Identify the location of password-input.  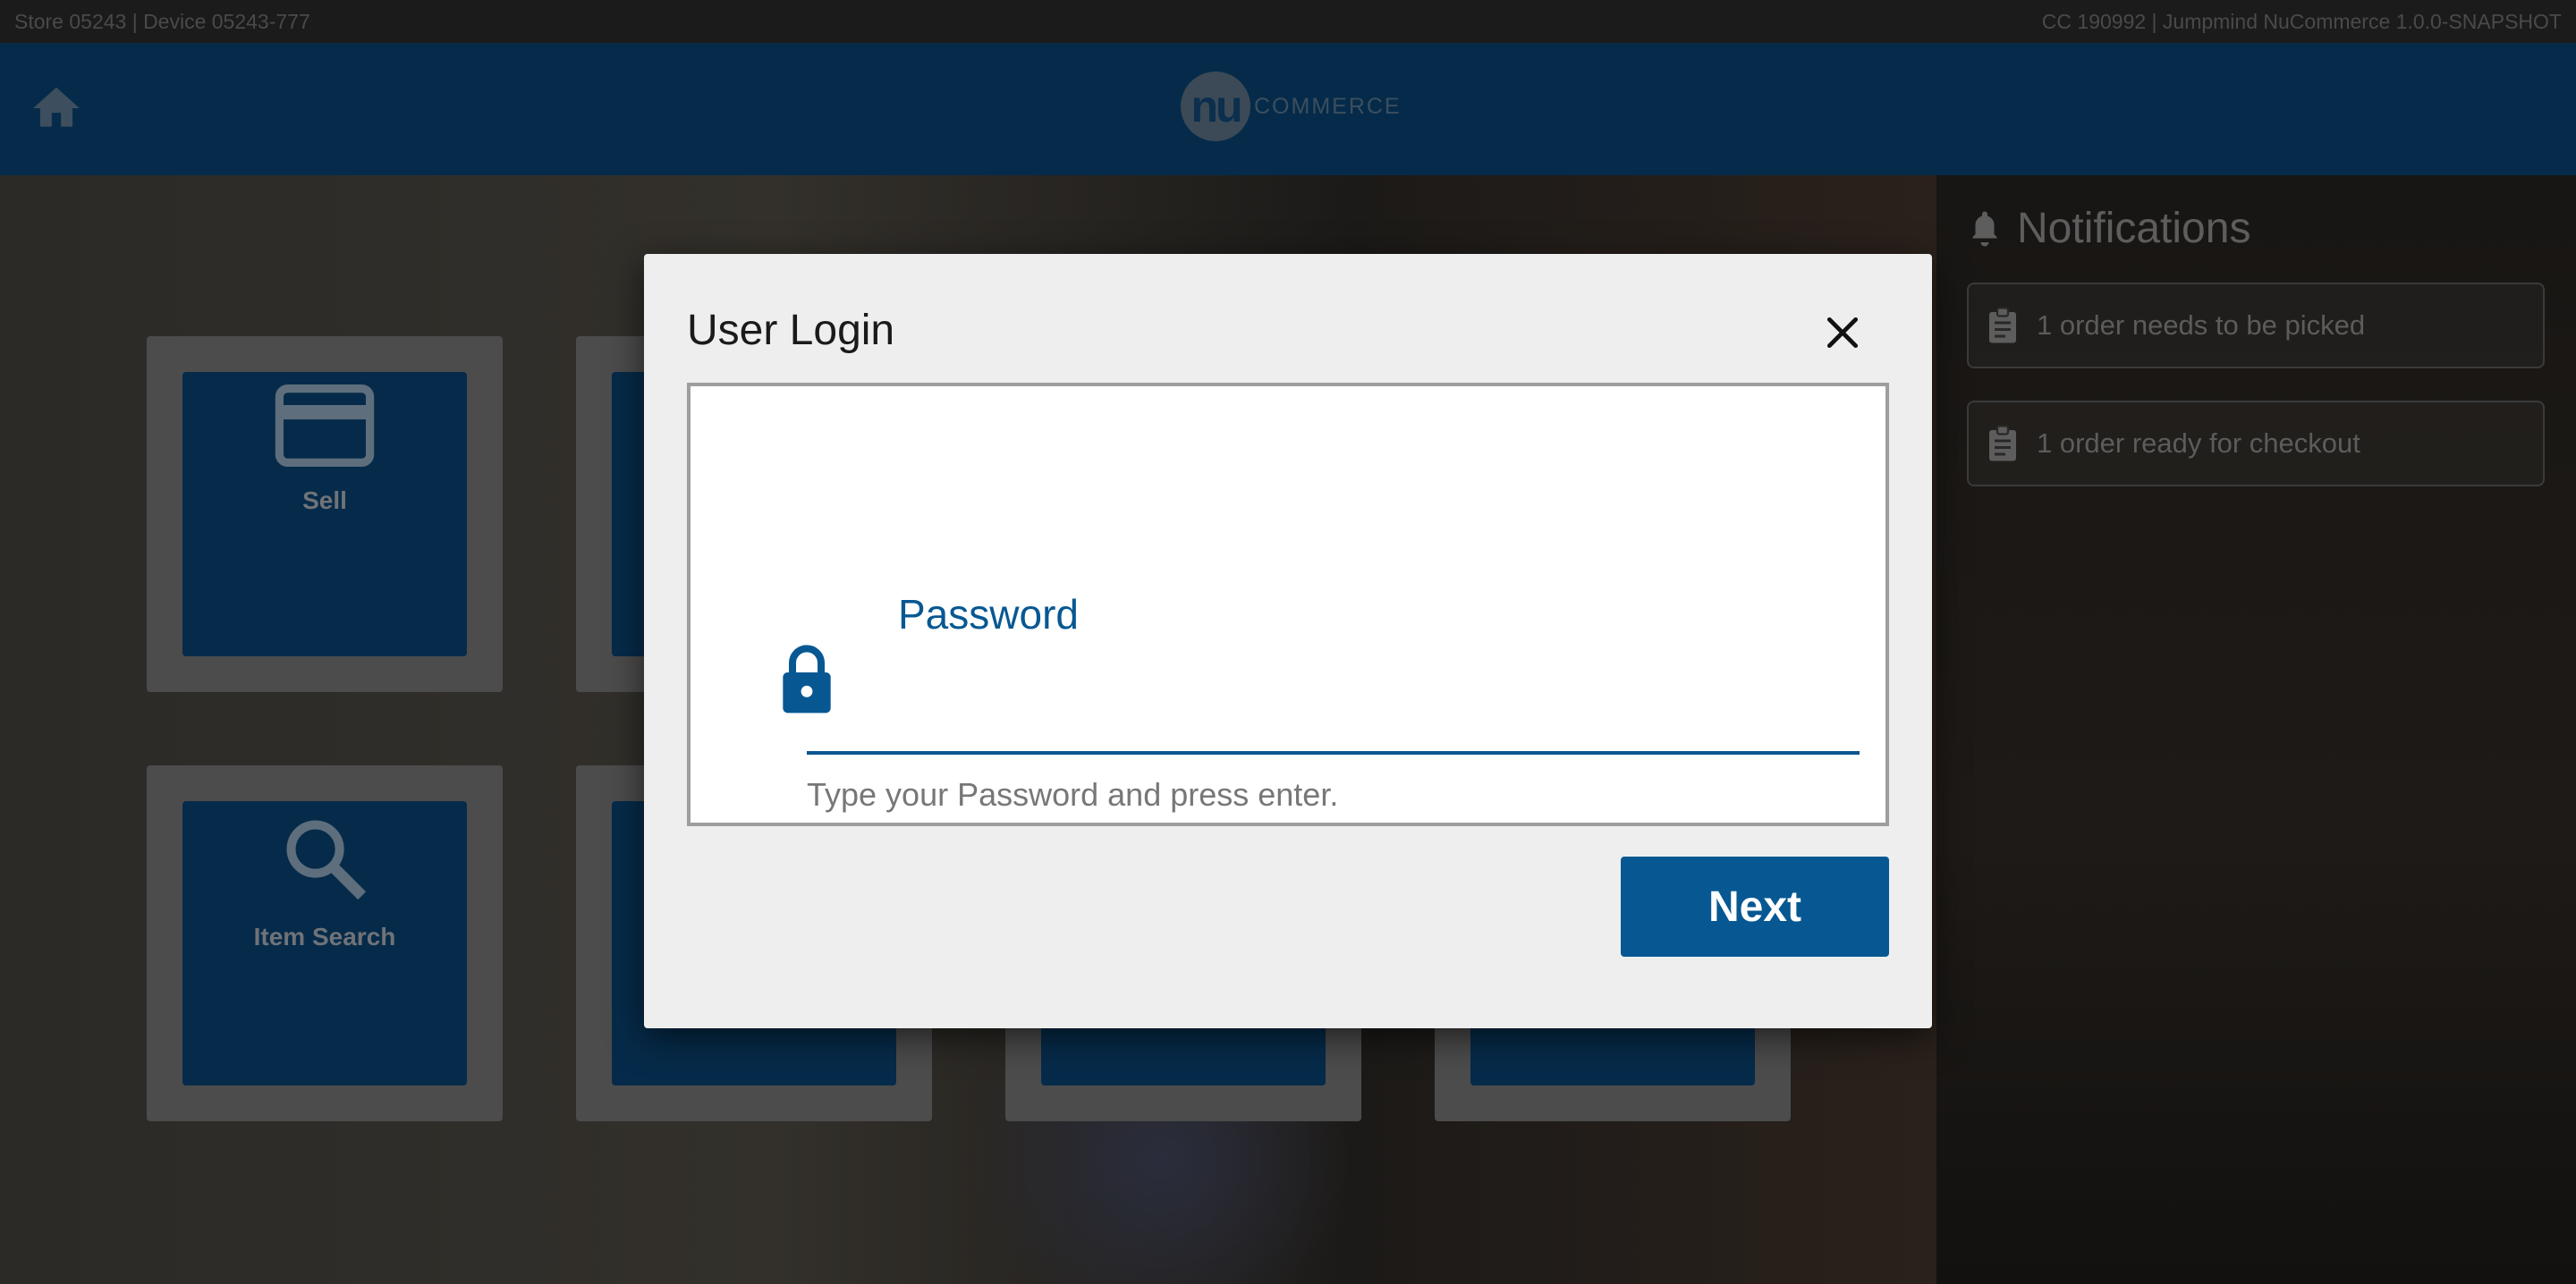
(1423, 696).